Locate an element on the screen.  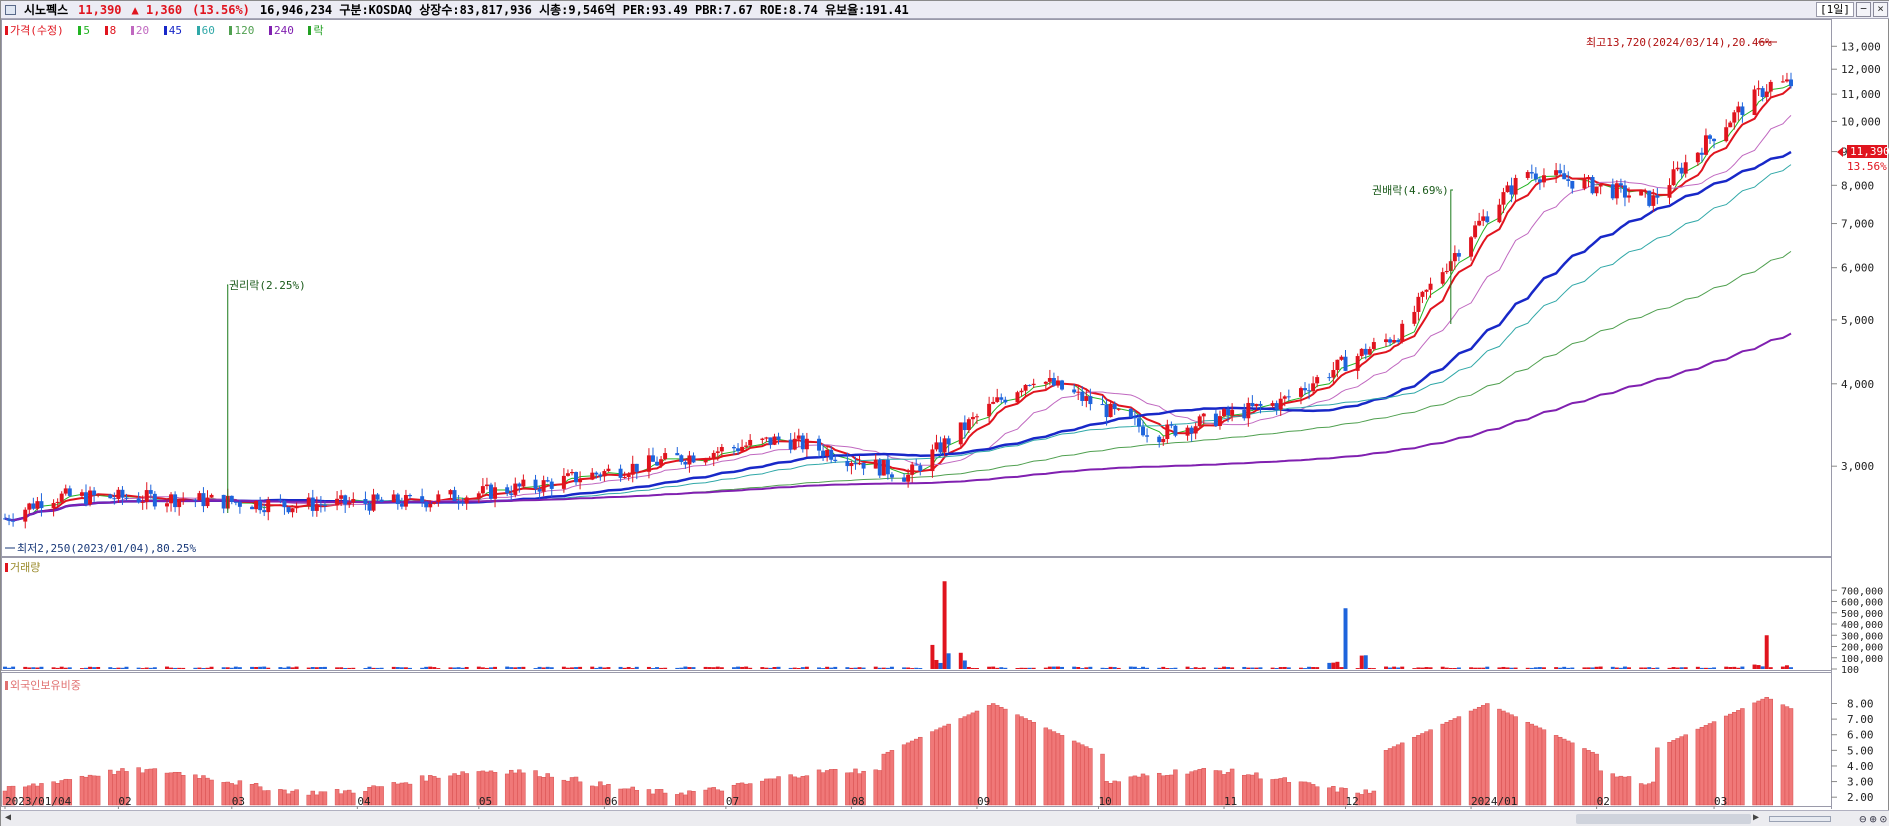
close-button: × is located at coordinates (1880, 9).